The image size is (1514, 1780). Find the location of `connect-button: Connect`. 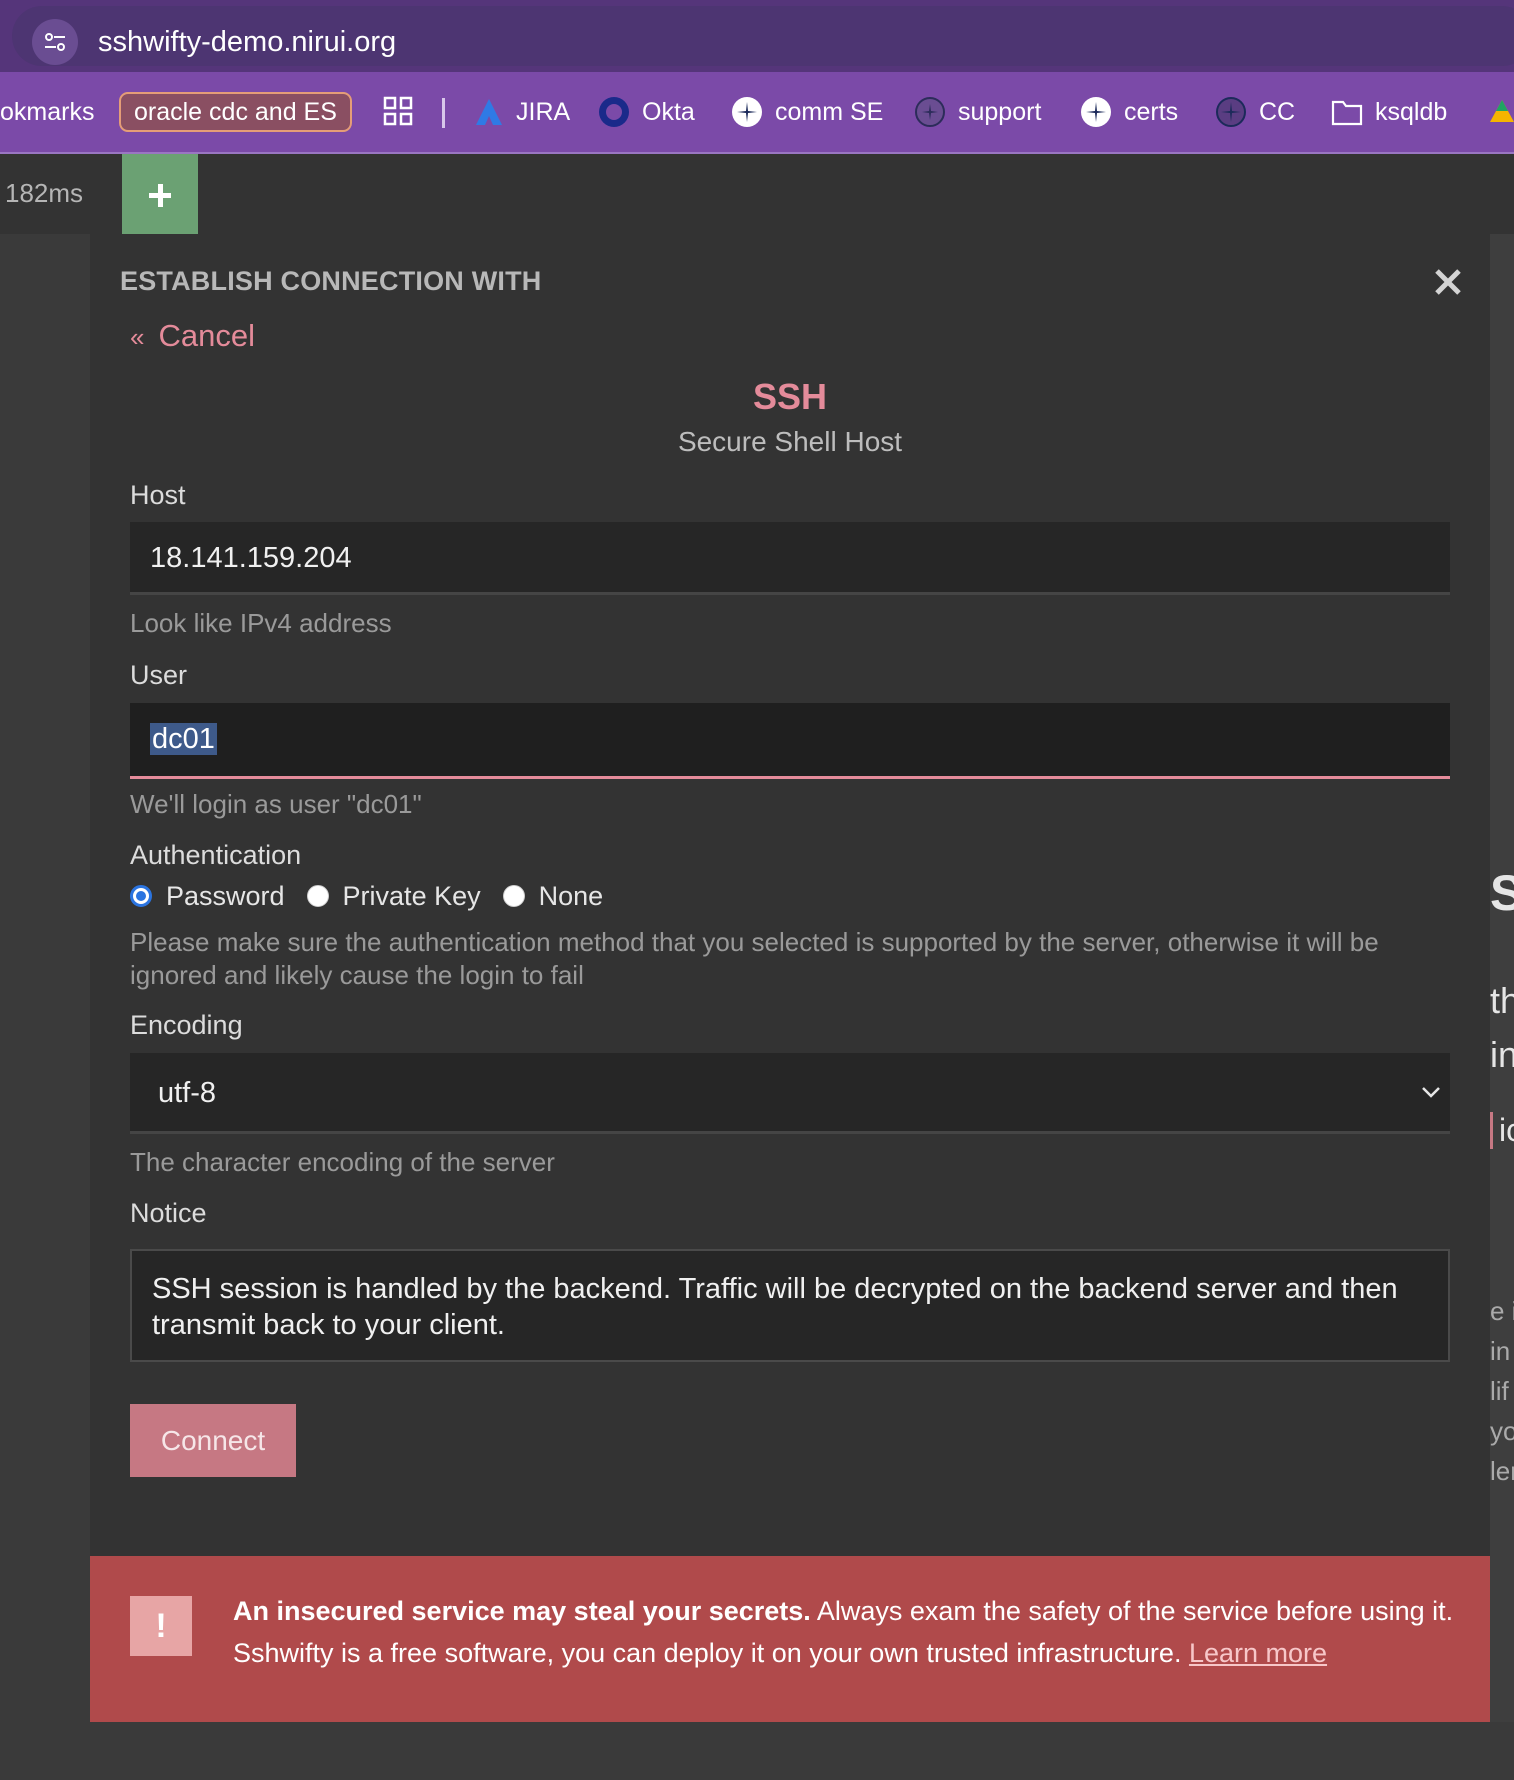

connect-button: Connect is located at coordinates (213, 1440).